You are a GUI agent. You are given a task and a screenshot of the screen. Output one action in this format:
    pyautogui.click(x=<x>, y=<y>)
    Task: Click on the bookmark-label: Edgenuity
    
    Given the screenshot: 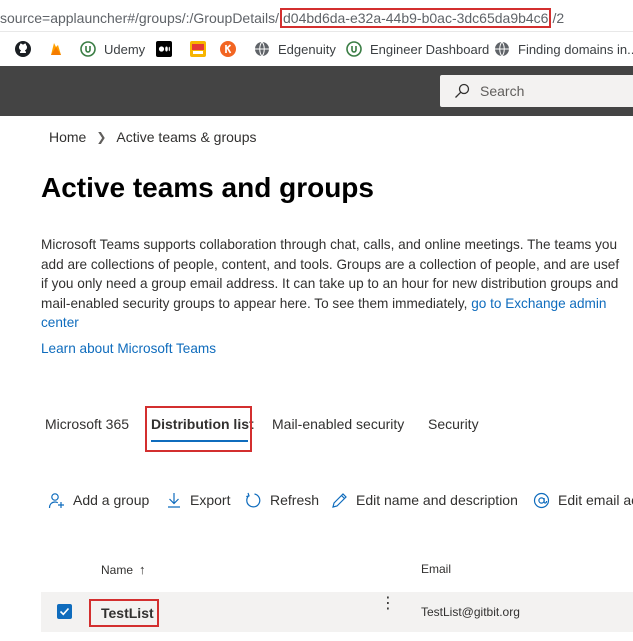 What is the action you would take?
    pyautogui.click(x=307, y=49)
    